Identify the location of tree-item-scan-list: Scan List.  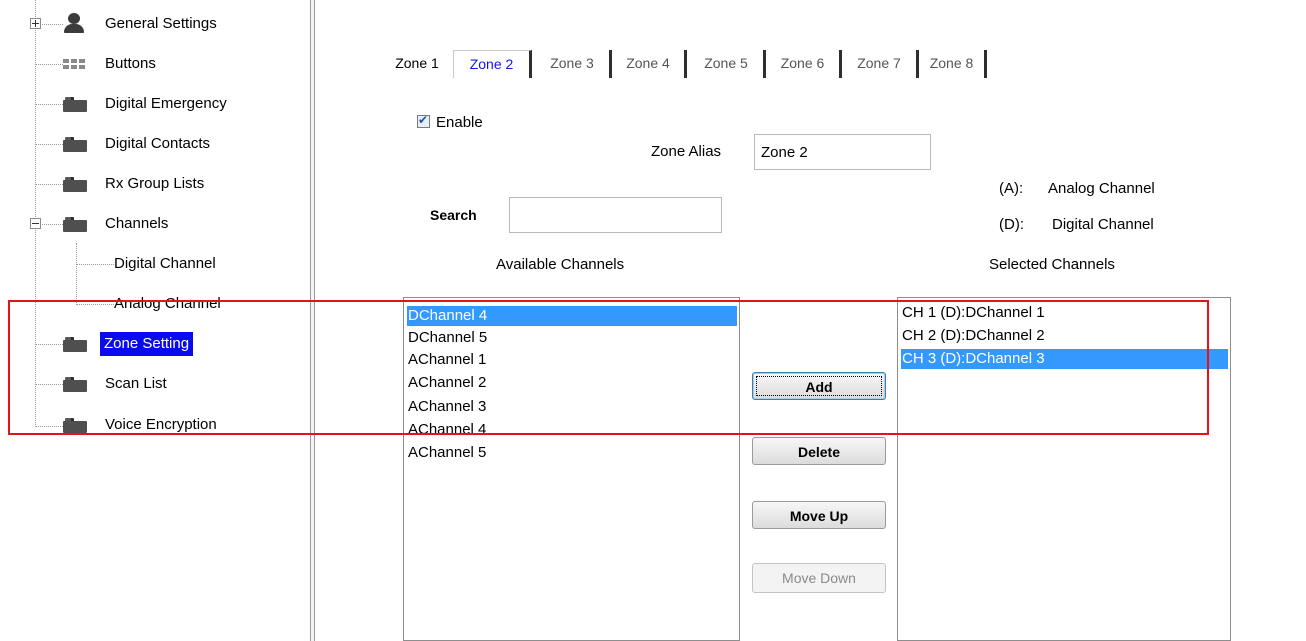
(136, 384).